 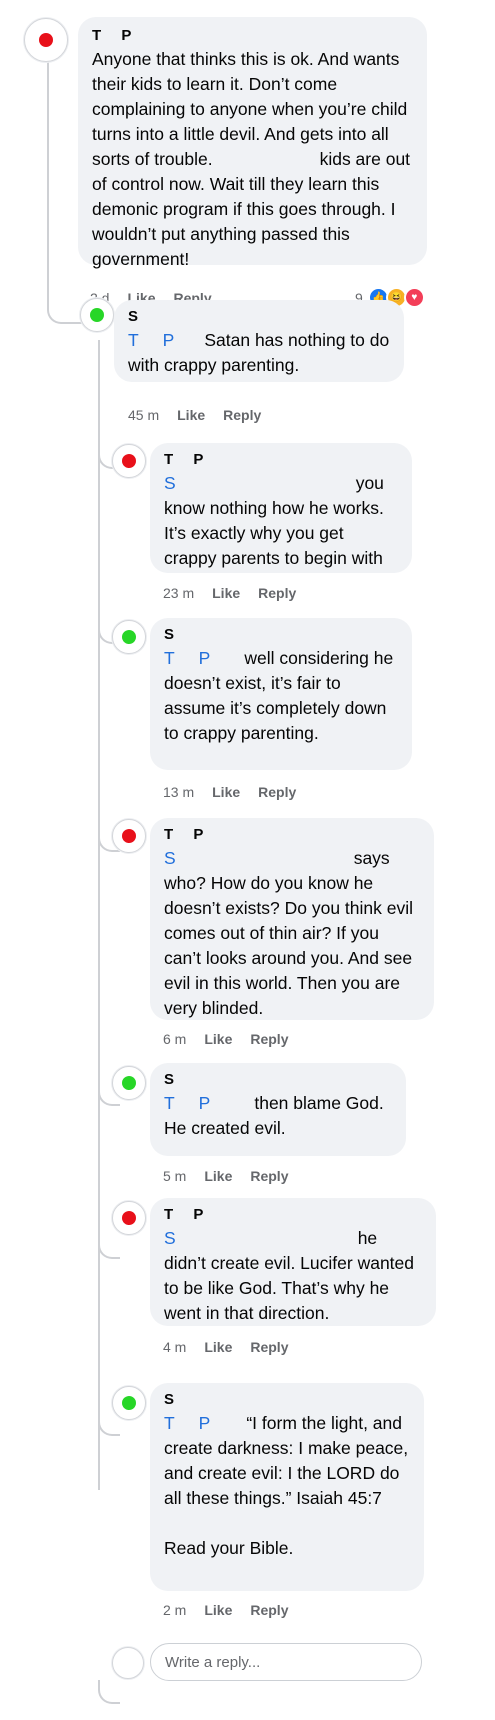 What do you see at coordinates (234, 1039) in the screenshot?
I see `comment-actions: 6 m Like Reply` at bounding box center [234, 1039].